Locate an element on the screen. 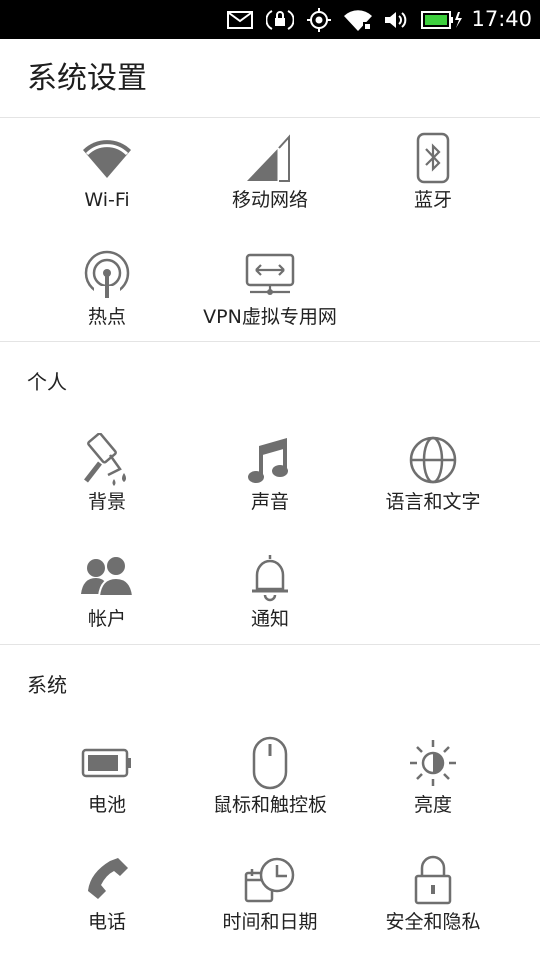  bluetooth-tile: 蓝牙 is located at coordinates (433, 185).